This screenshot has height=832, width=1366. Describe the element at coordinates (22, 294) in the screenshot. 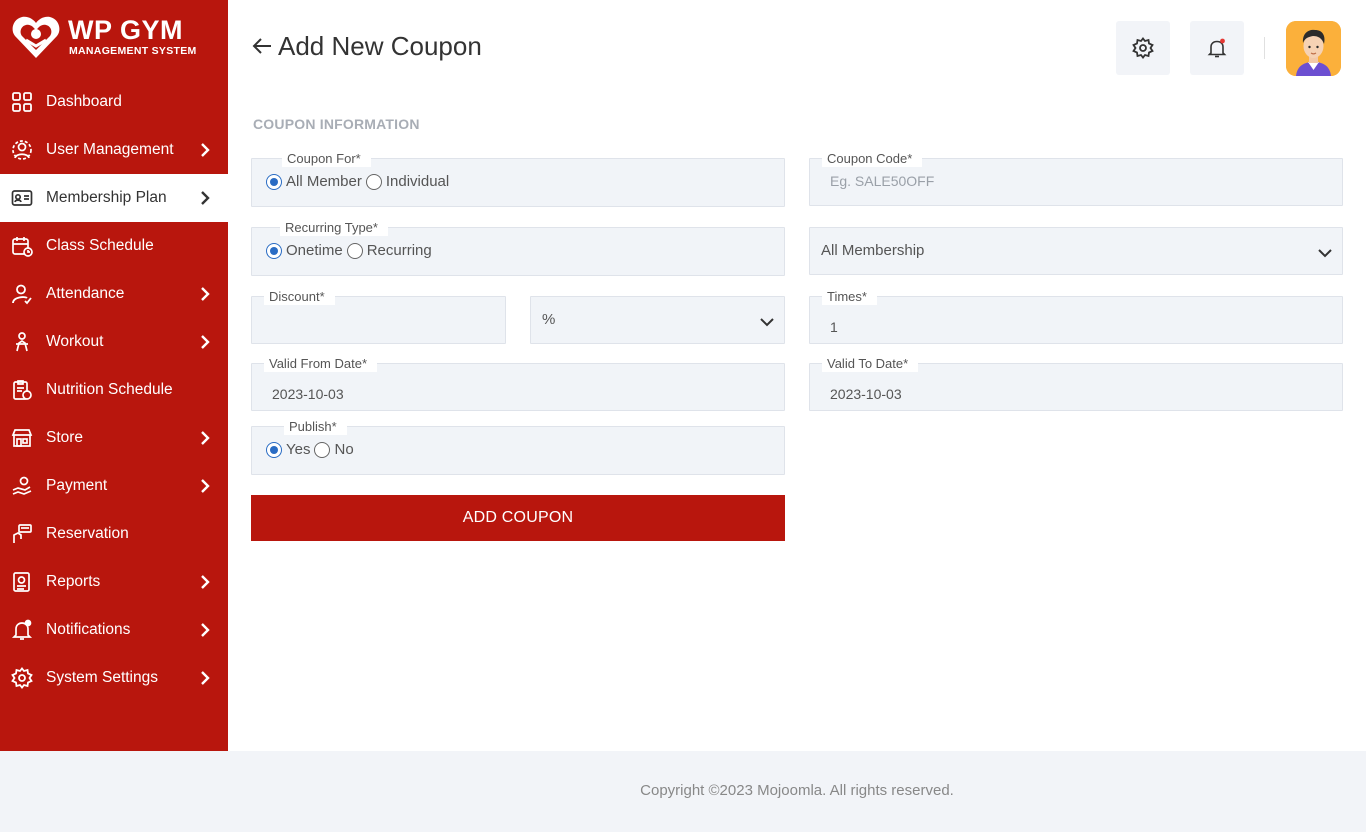

I see `user-check-icon` at that location.